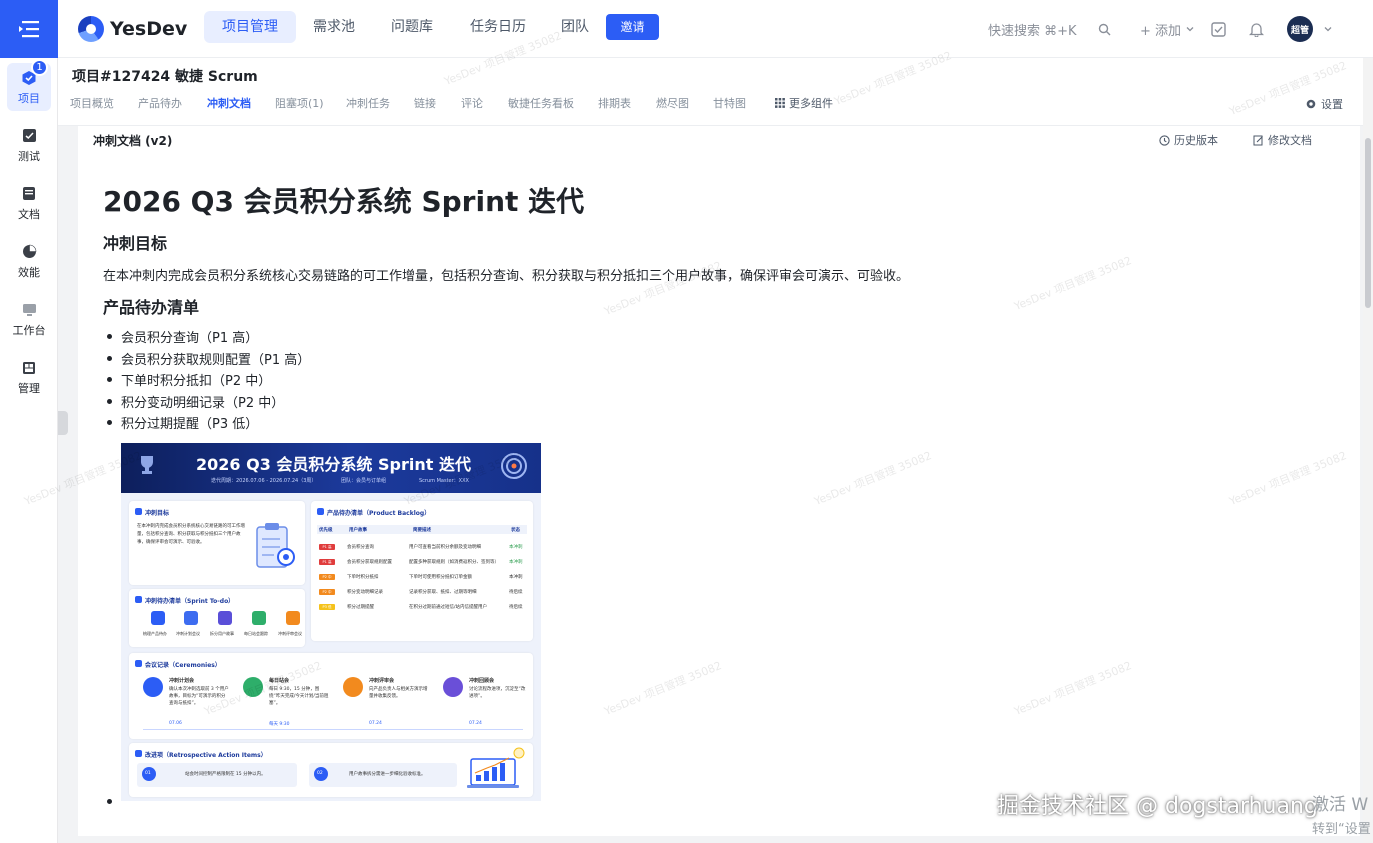 The image size is (1373, 843). What do you see at coordinates (443, 592) in the screenshot?
I see `backlog-desc: 记录积分获取、抵扣、过期等明细` at bounding box center [443, 592].